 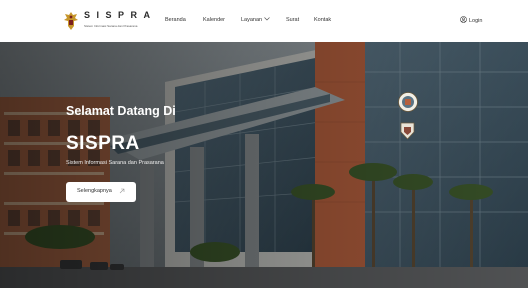 I want to click on nav-item-kalender: Kalender, so click(x=214, y=20).